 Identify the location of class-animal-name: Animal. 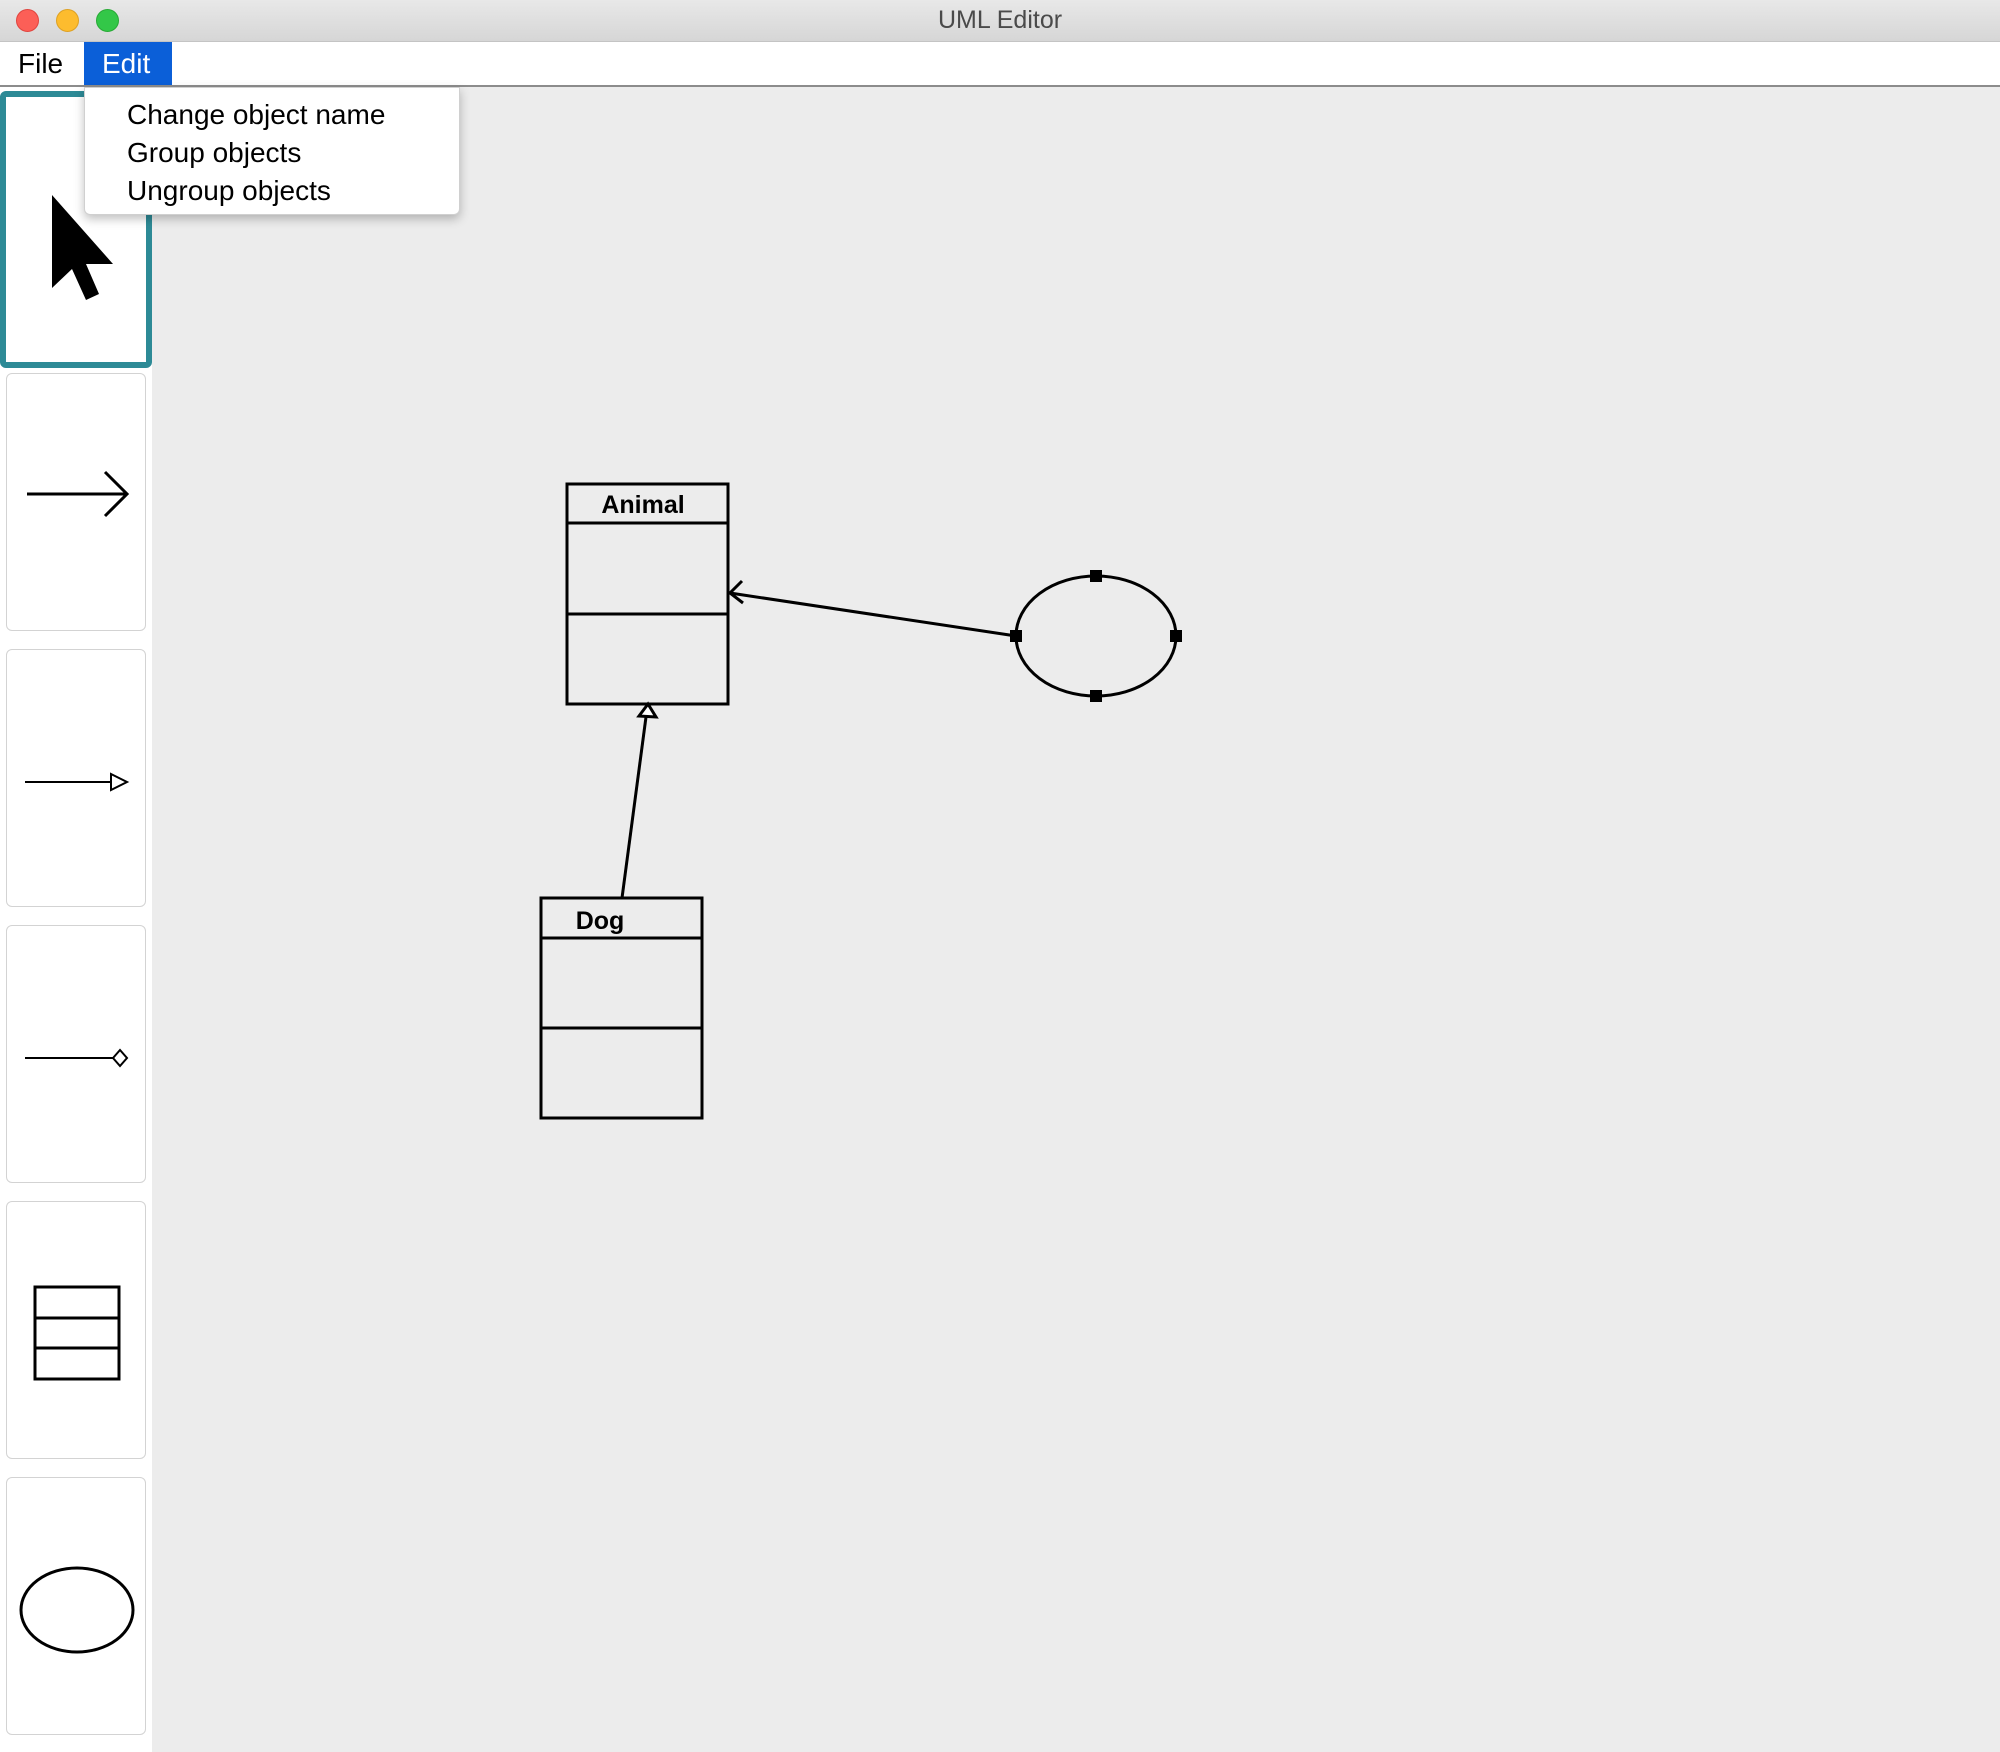
(642, 505).